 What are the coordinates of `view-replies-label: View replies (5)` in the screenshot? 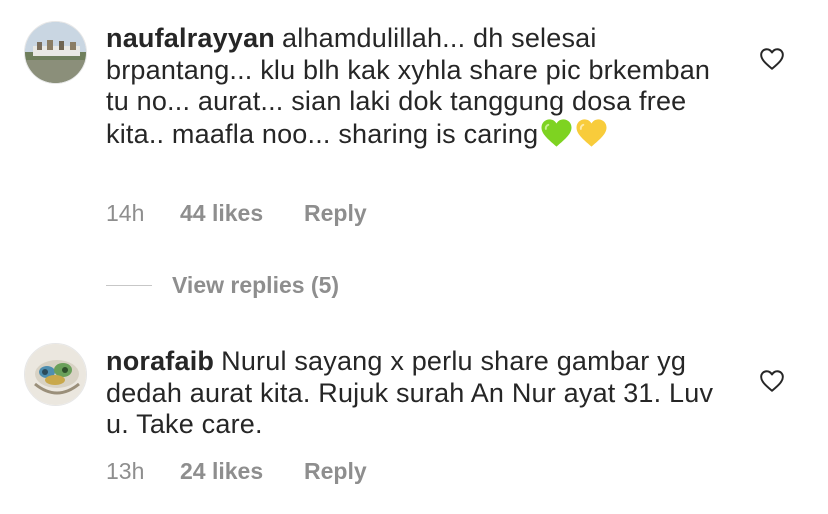 It's located at (256, 285).